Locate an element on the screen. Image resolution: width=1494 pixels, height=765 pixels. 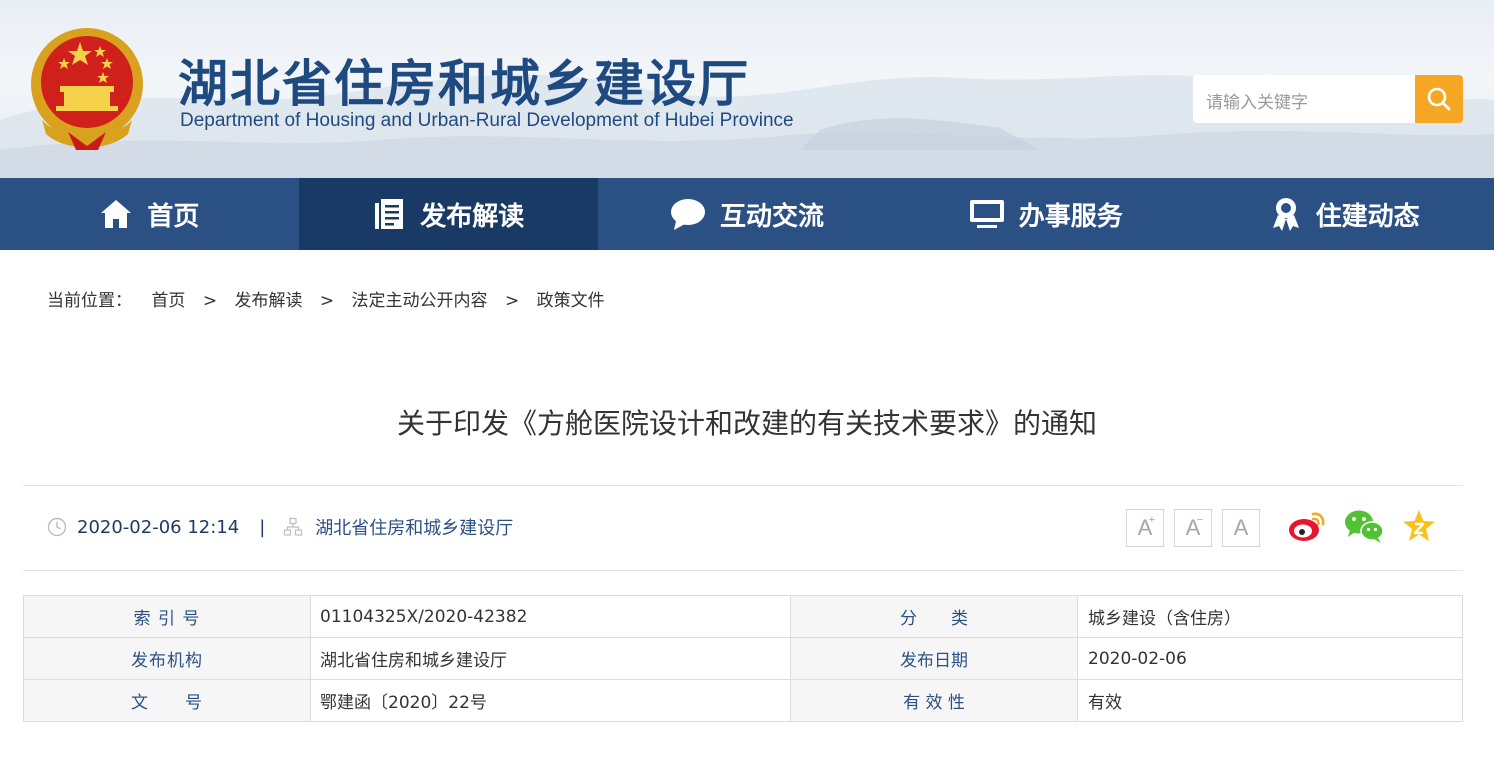
nav-item-news: 住建动态 is located at coordinates (1344, 214).